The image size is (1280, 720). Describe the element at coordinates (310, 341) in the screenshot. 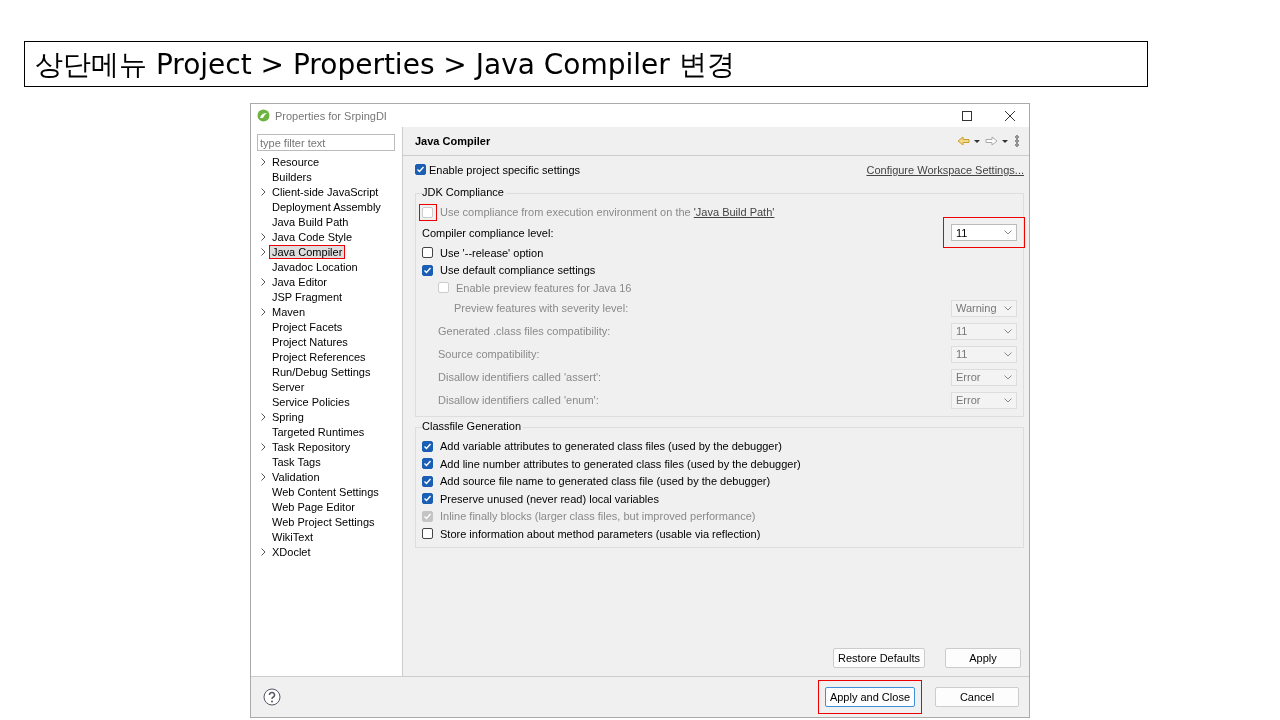

I see `tree-item: Project Natures` at that location.